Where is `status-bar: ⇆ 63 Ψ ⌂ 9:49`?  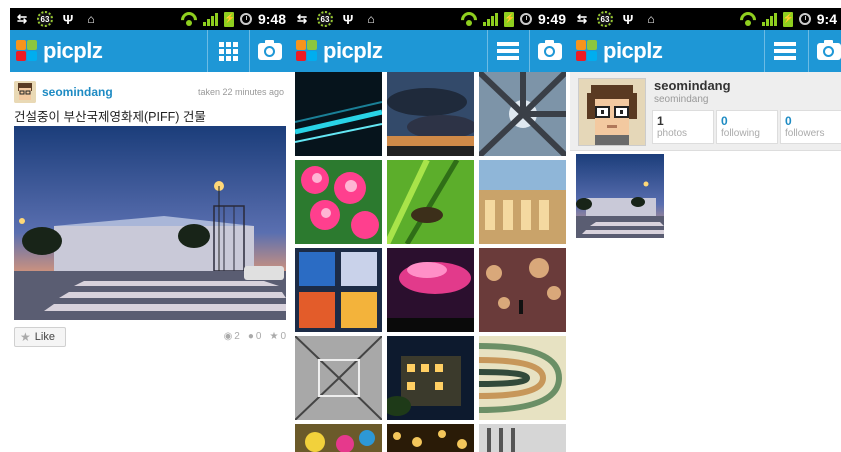 status-bar: ⇆ 63 Ψ ⌂ 9:49 is located at coordinates (430, 19).